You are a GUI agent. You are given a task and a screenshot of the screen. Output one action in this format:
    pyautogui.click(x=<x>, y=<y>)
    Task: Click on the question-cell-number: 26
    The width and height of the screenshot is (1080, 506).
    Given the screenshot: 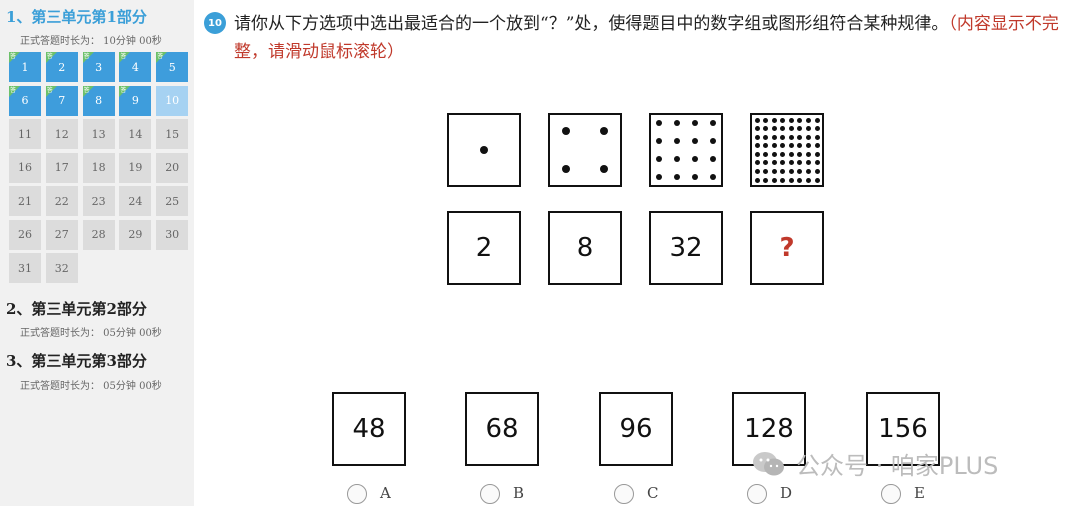 What is the action you would take?
    pyautogui.click(x=25, y=234)
    